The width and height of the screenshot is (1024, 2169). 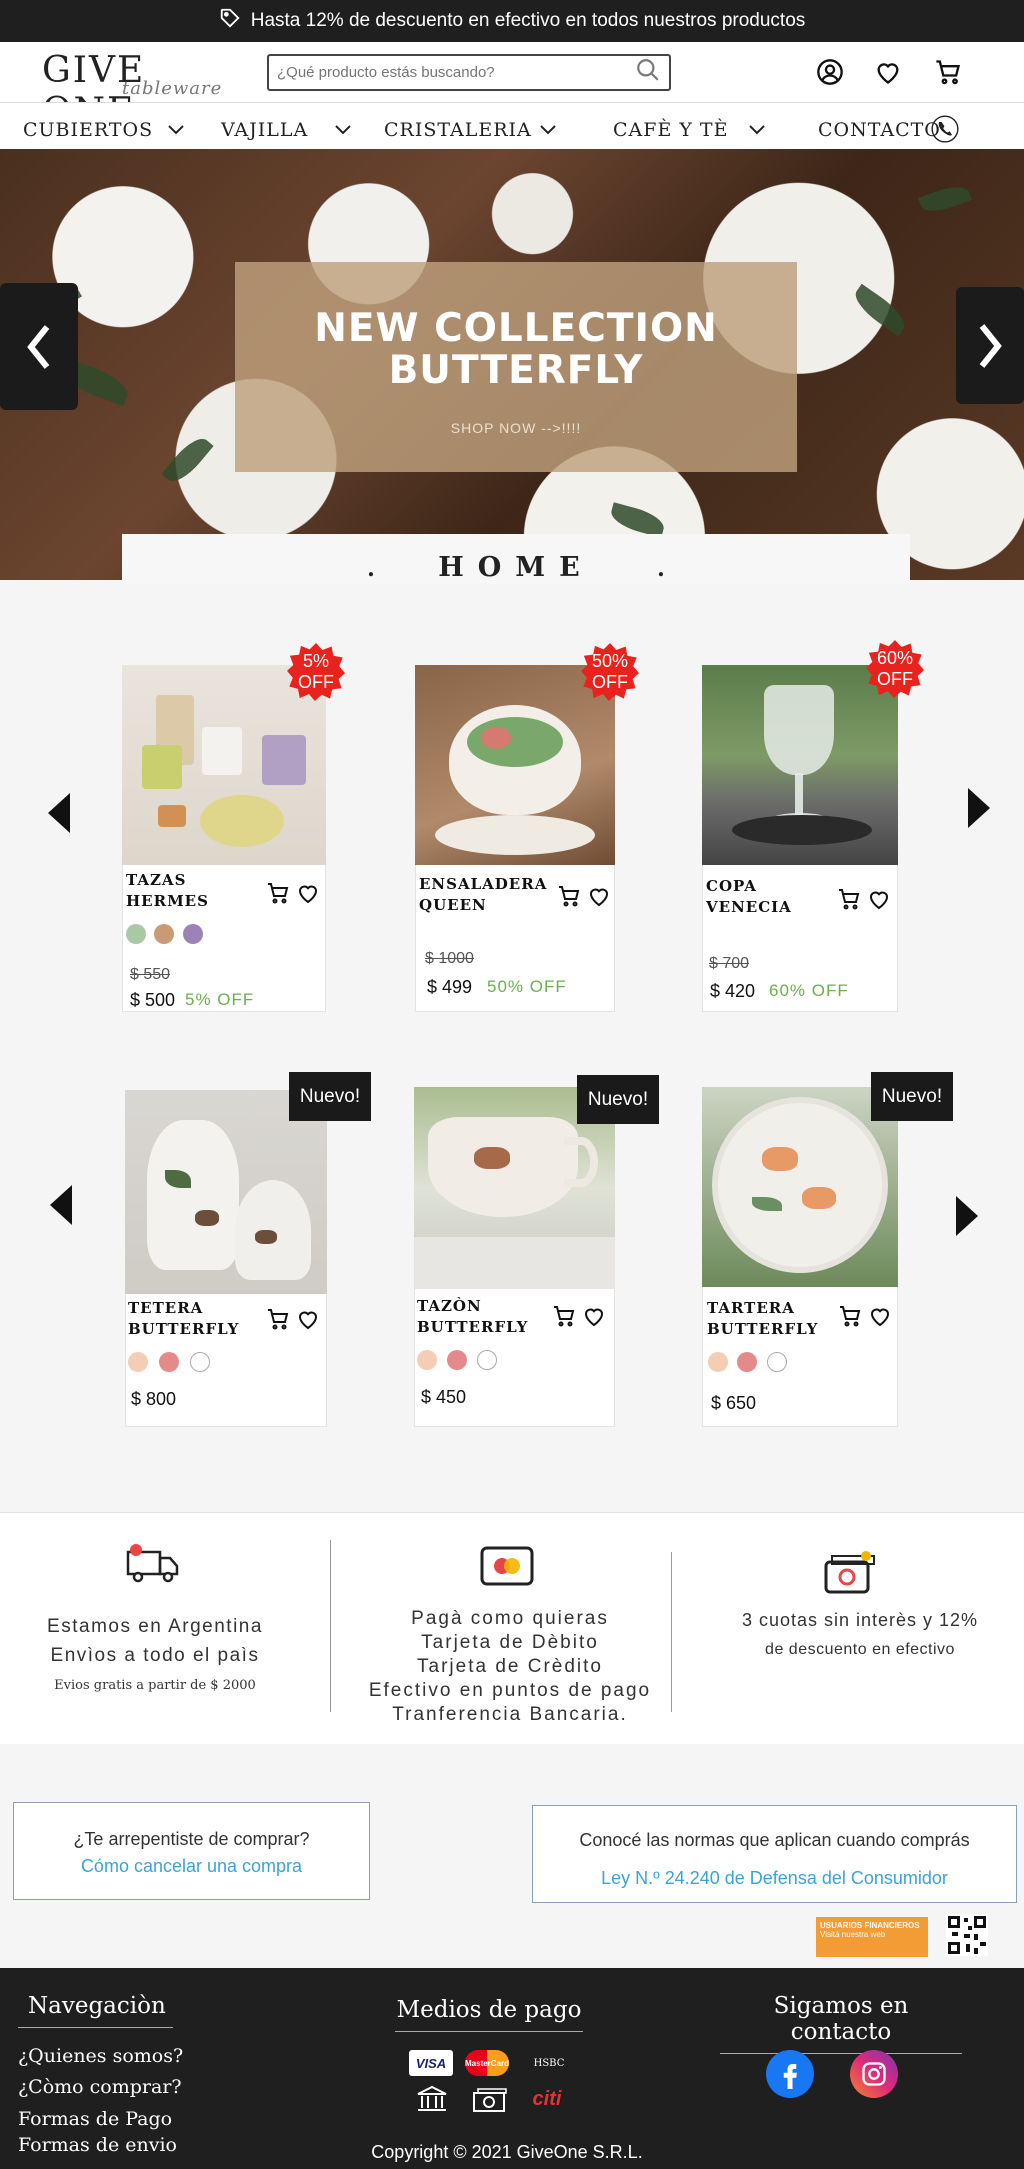 I want to click on shop-now-link: SHOP NOW -->!!!!, so click(x=516, y=428).